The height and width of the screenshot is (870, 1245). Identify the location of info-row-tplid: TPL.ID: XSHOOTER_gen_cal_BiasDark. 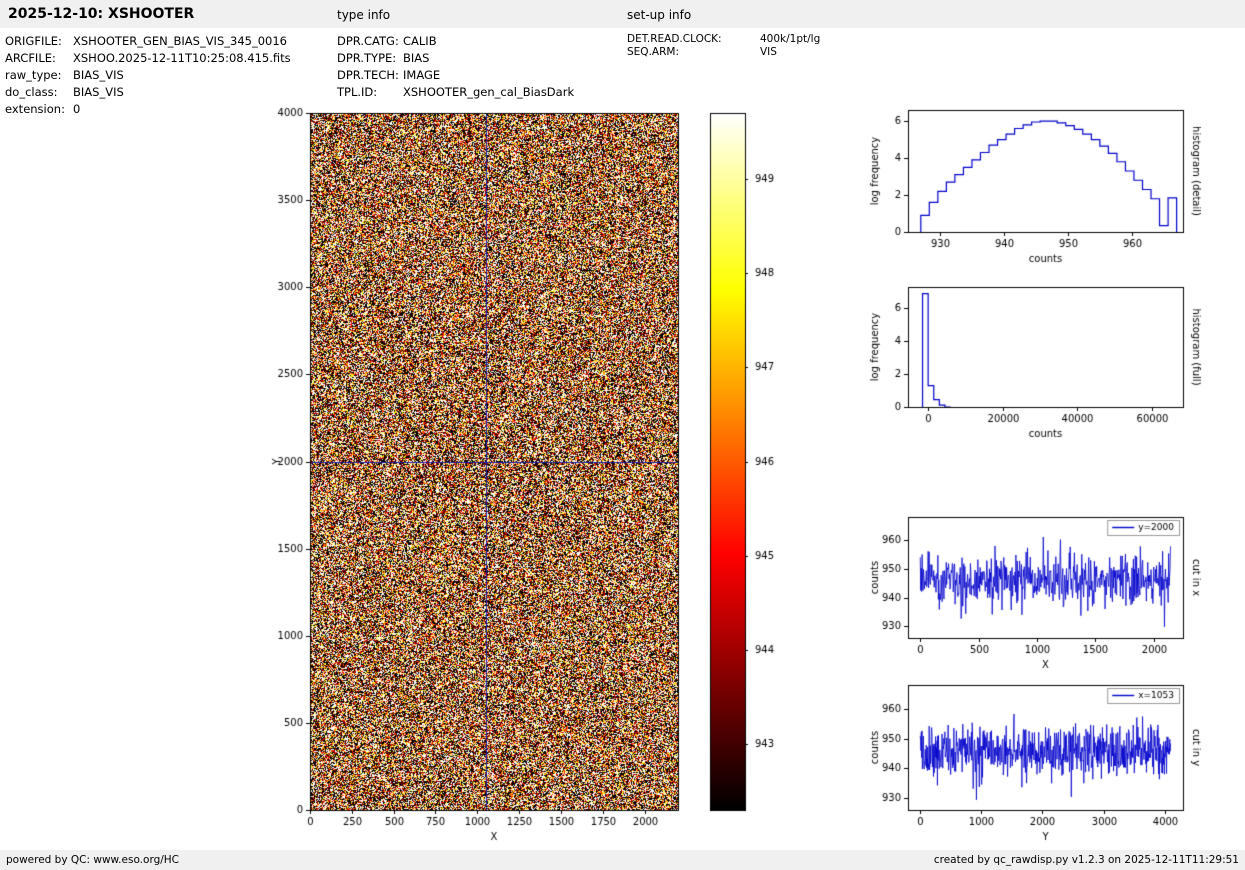
(455, 92).